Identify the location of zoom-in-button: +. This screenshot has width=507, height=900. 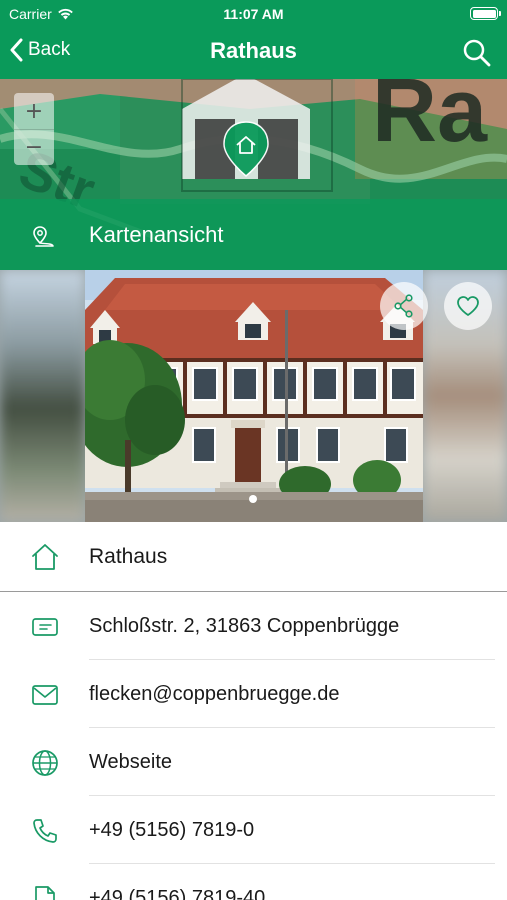
(34, 111).